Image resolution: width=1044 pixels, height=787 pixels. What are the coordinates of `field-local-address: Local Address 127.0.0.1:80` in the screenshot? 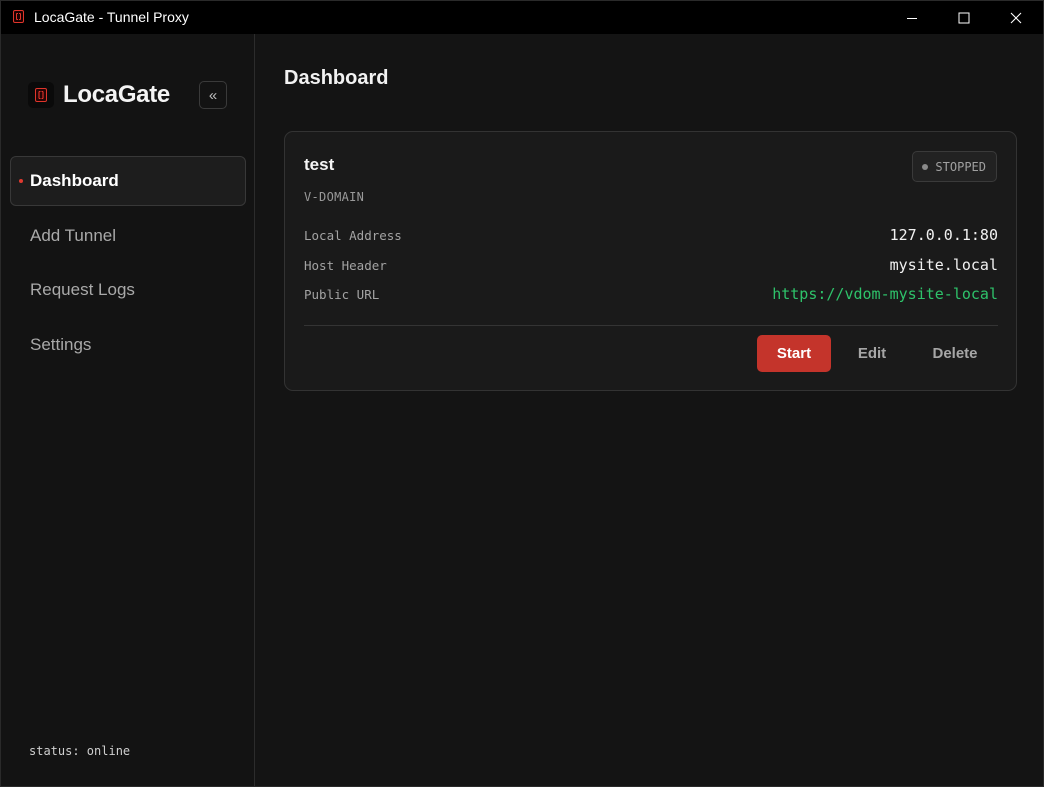 It's located at (651, 236).